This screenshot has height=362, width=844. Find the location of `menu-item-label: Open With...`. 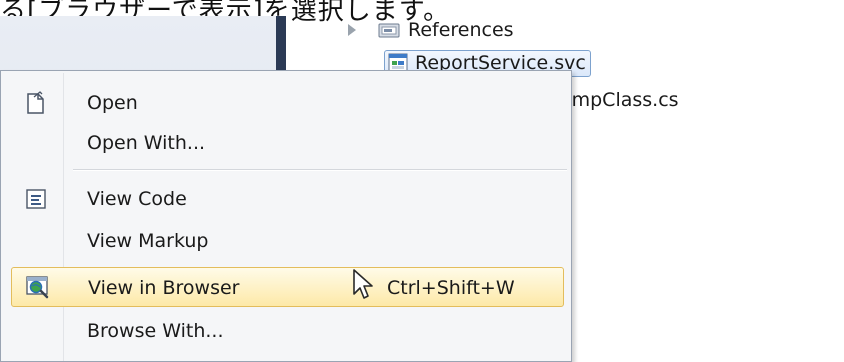

menu-item-label: Open With... is located at coordinates (146, 143).